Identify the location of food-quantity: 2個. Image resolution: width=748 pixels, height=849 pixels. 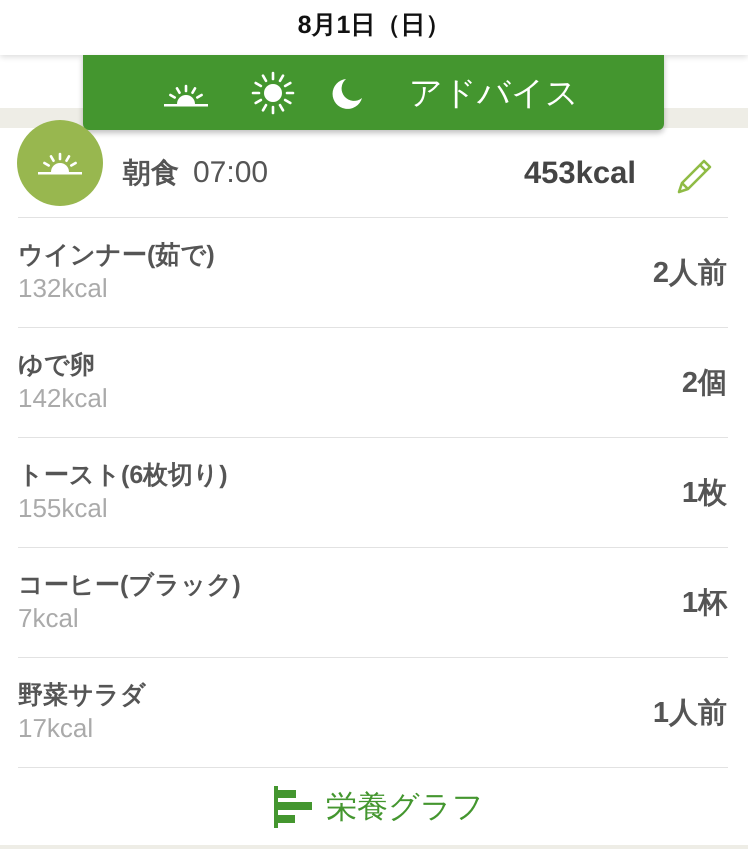
(704, 383).